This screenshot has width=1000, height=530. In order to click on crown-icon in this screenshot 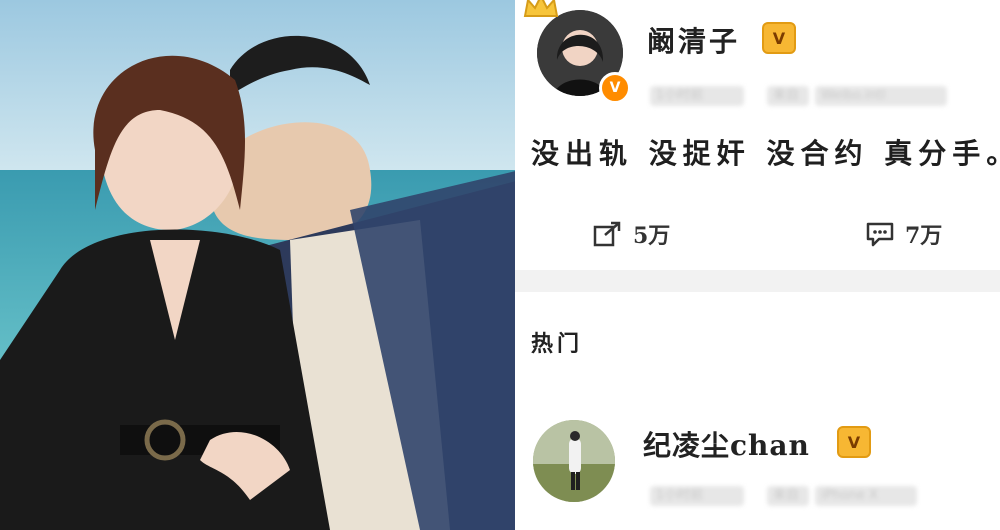, I will do `click(541, 8)`.